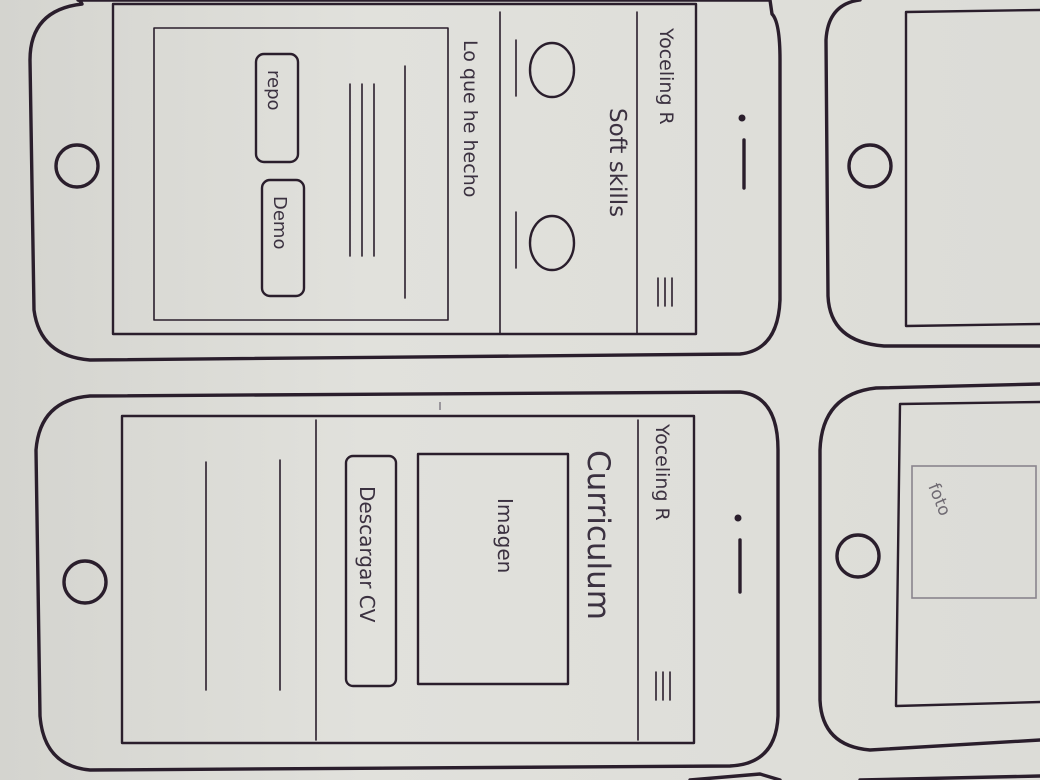  What do you see at coordinates (617, 162) in the screenshot?
I see `screen-1-section-title: Soft skills` at bounding box center [617, 162].